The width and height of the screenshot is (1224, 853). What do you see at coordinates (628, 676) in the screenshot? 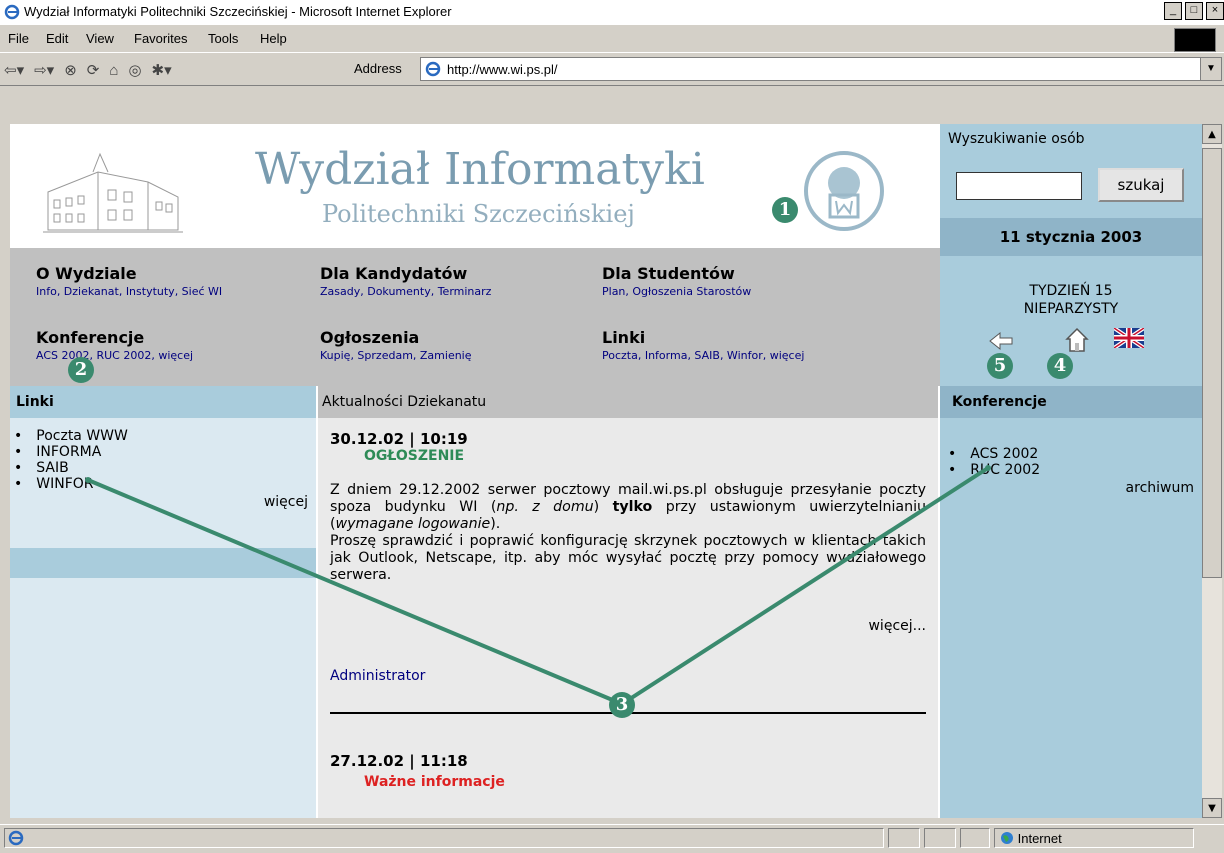
I see `news-author-link: Administrator` at bounding box center [628, 676].